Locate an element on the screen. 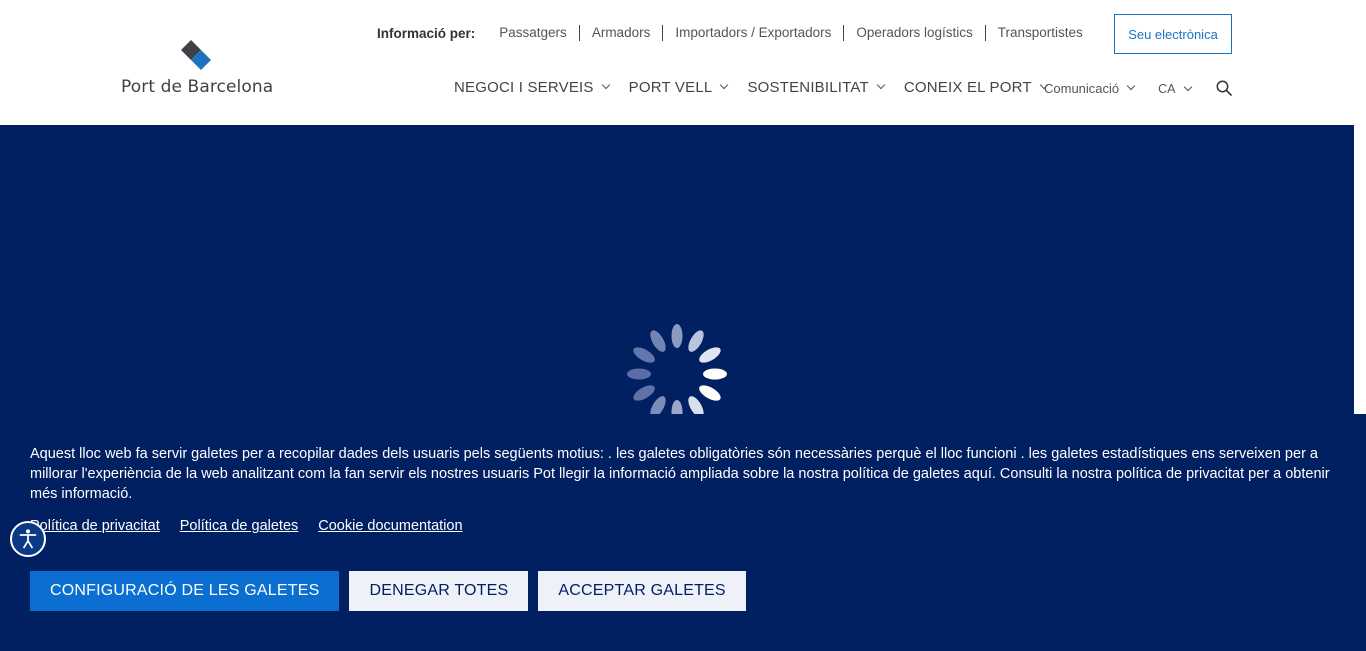  nav-item-label: SOSTENIBILITAT is located at coordinates (808, 87).